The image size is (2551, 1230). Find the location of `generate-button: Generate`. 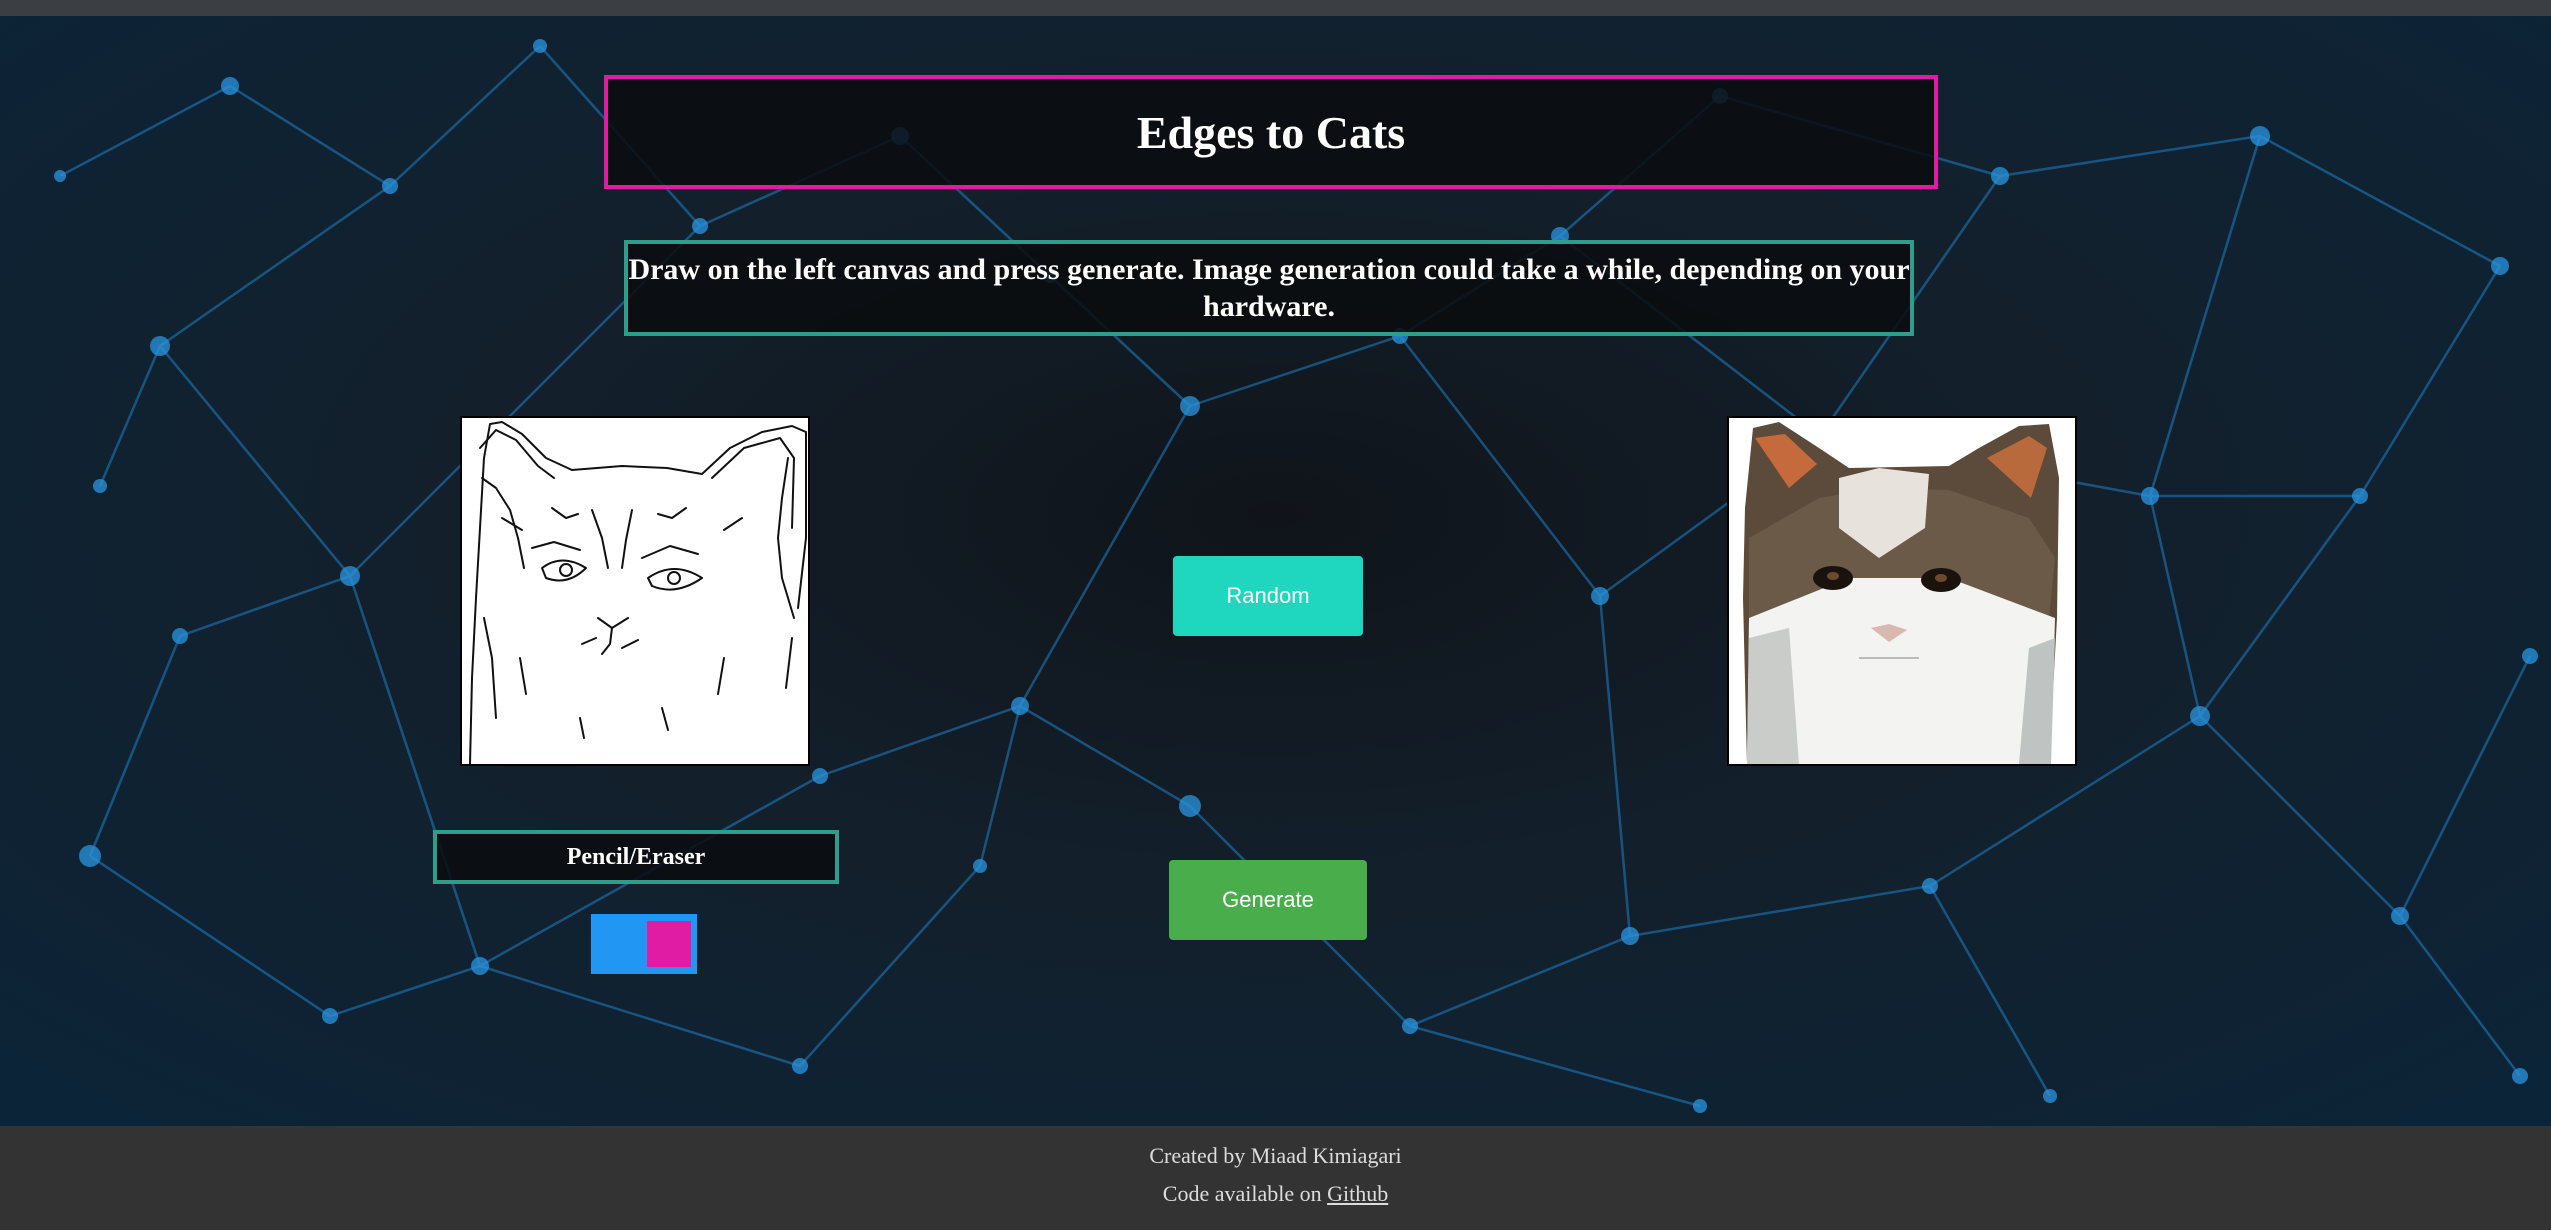

generate-button: Generate is located at coordinates (1268, 900).